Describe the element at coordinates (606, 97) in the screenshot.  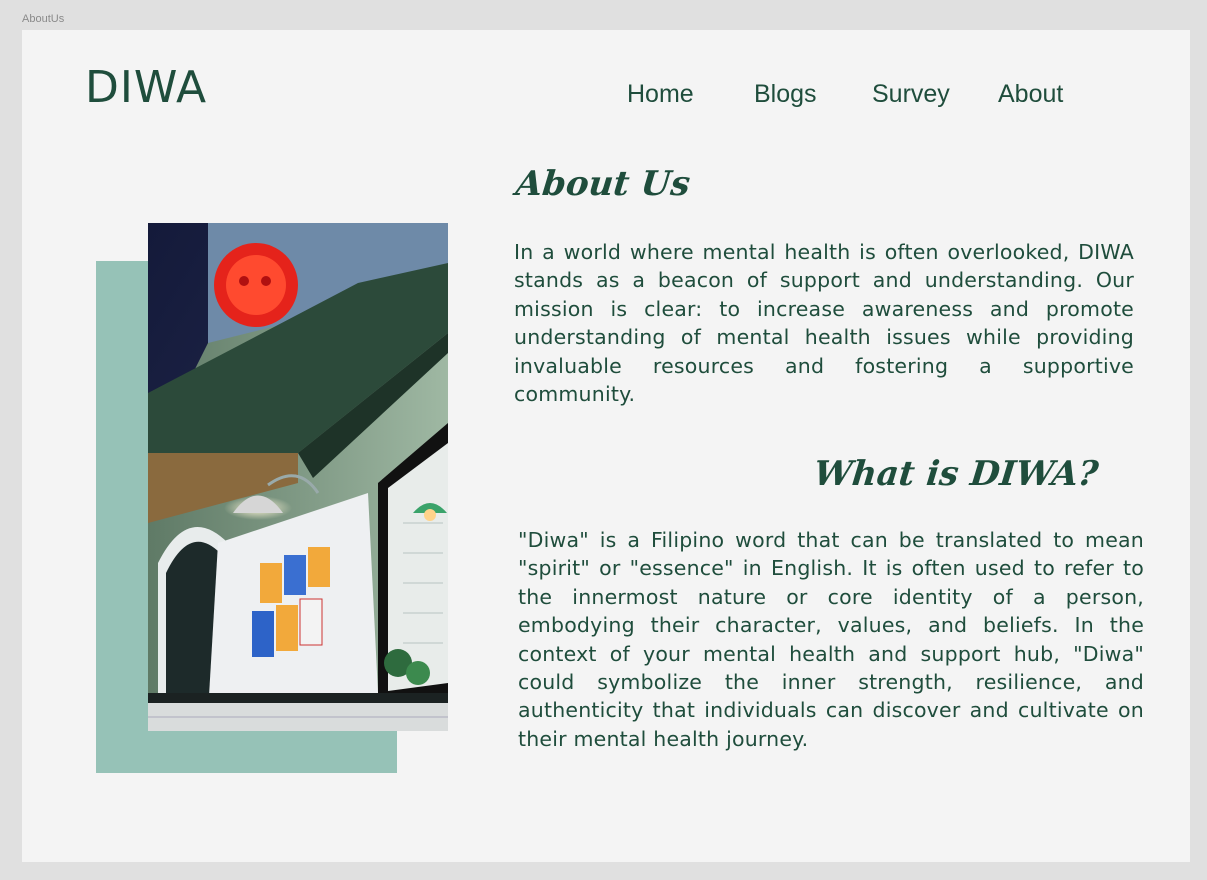
I see `main-nav: Home Blogs Survey About` at that location.